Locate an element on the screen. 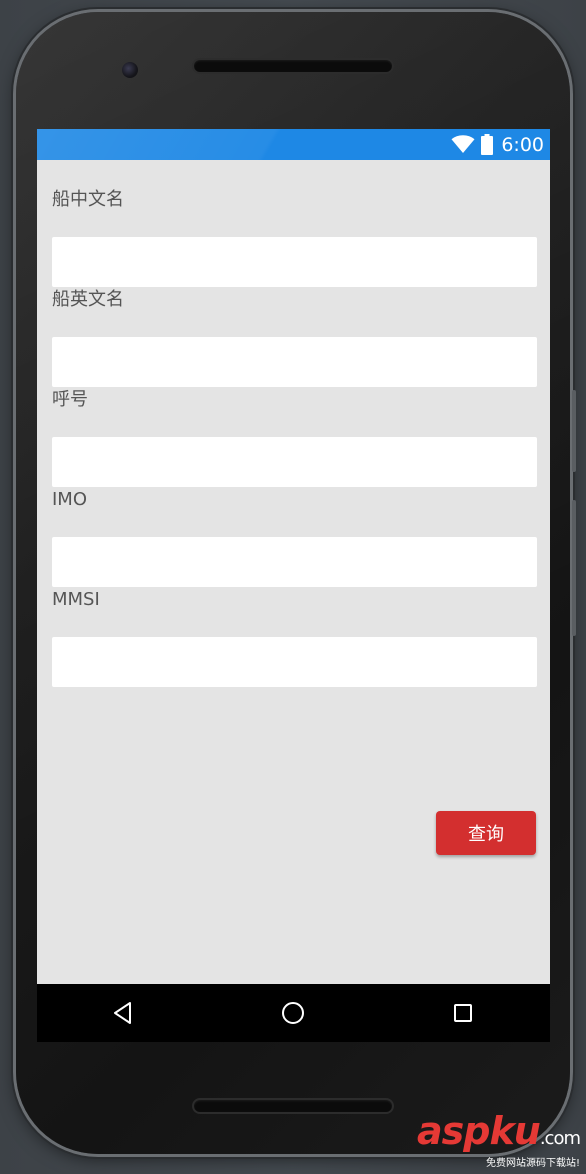  power-button is located at coordinates (574, 568).